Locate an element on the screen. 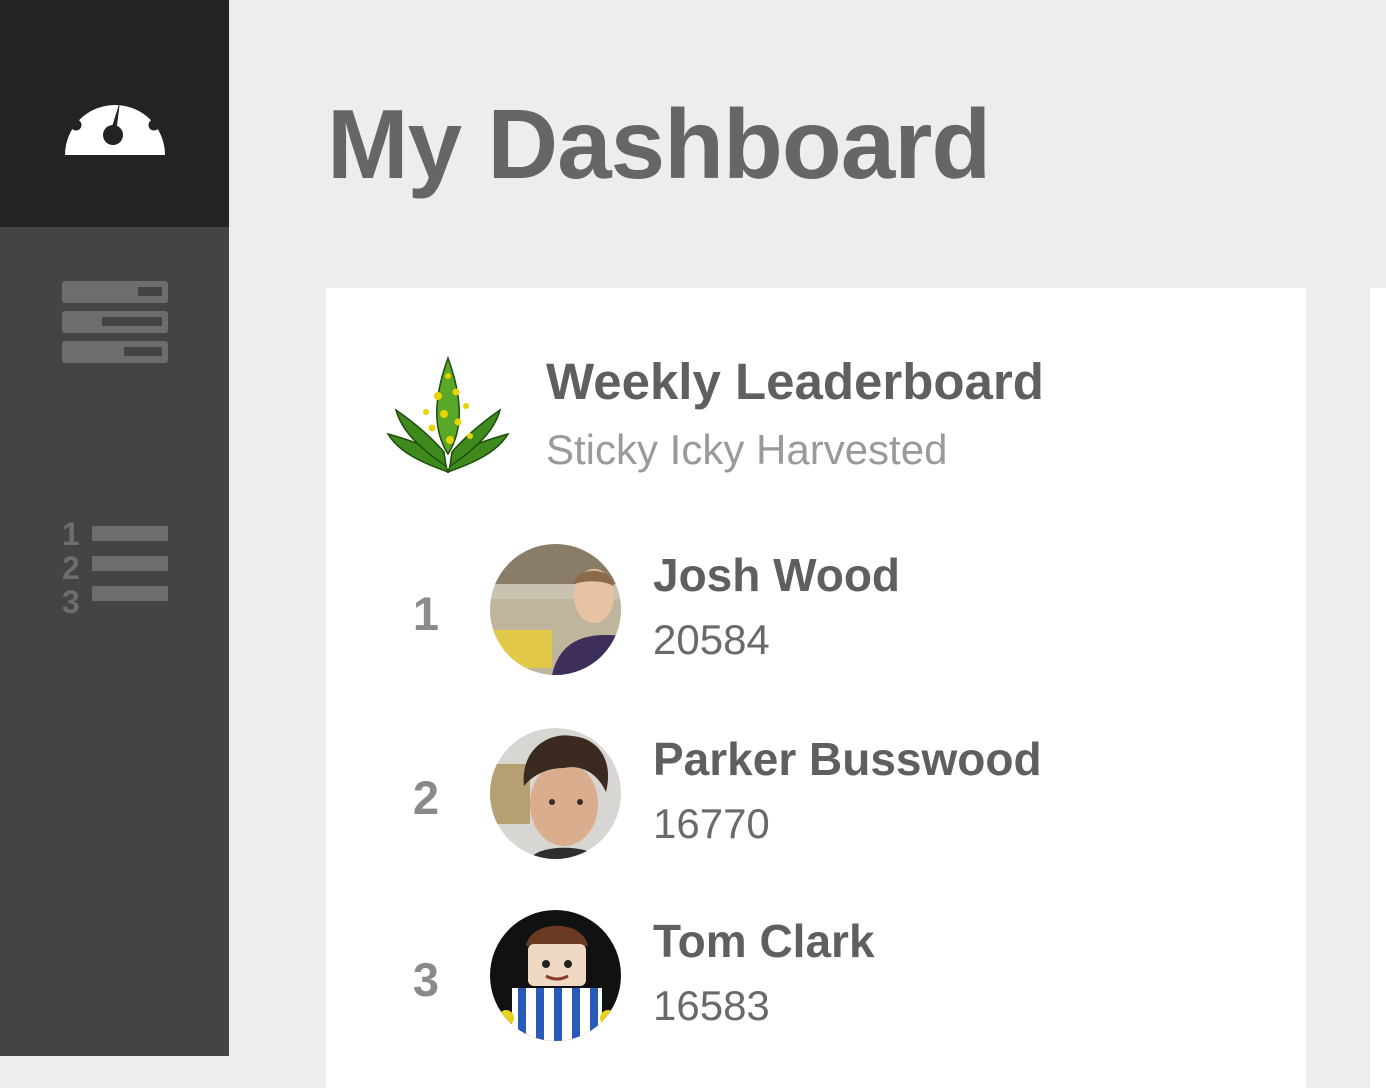 The height and width of the screenshot is (1088, 1386). ranked-list-icon: 1 2 3 is located at coordinates (115, 566).